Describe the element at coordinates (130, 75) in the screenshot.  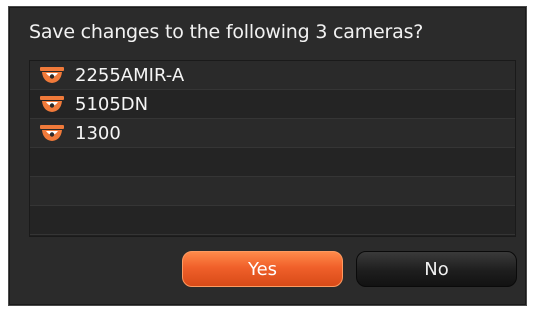
I see `camera-name: 2255AMIR-A` at that location.